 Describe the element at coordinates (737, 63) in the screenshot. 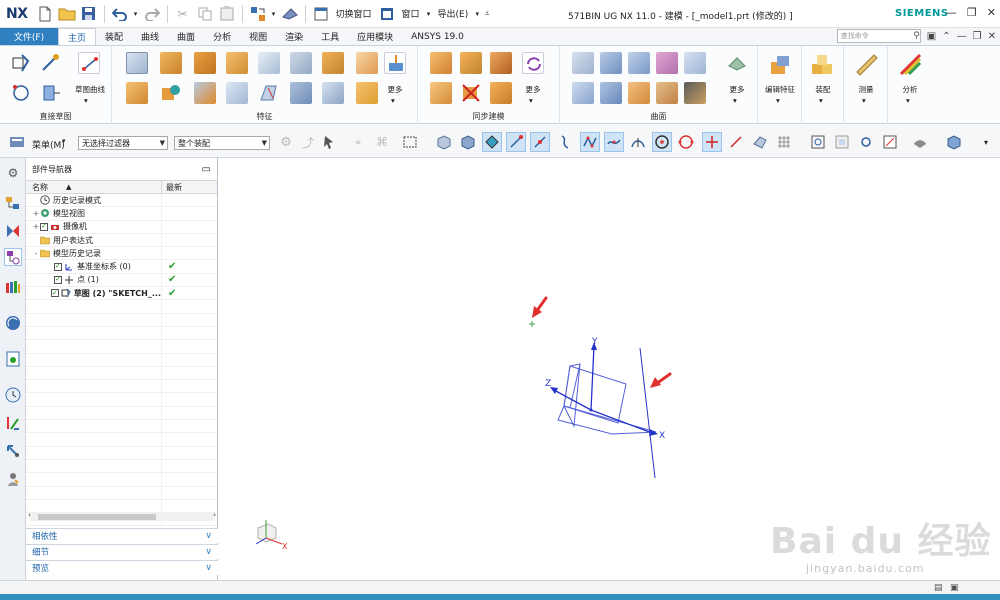

I see `more-surface-icon` at that location.